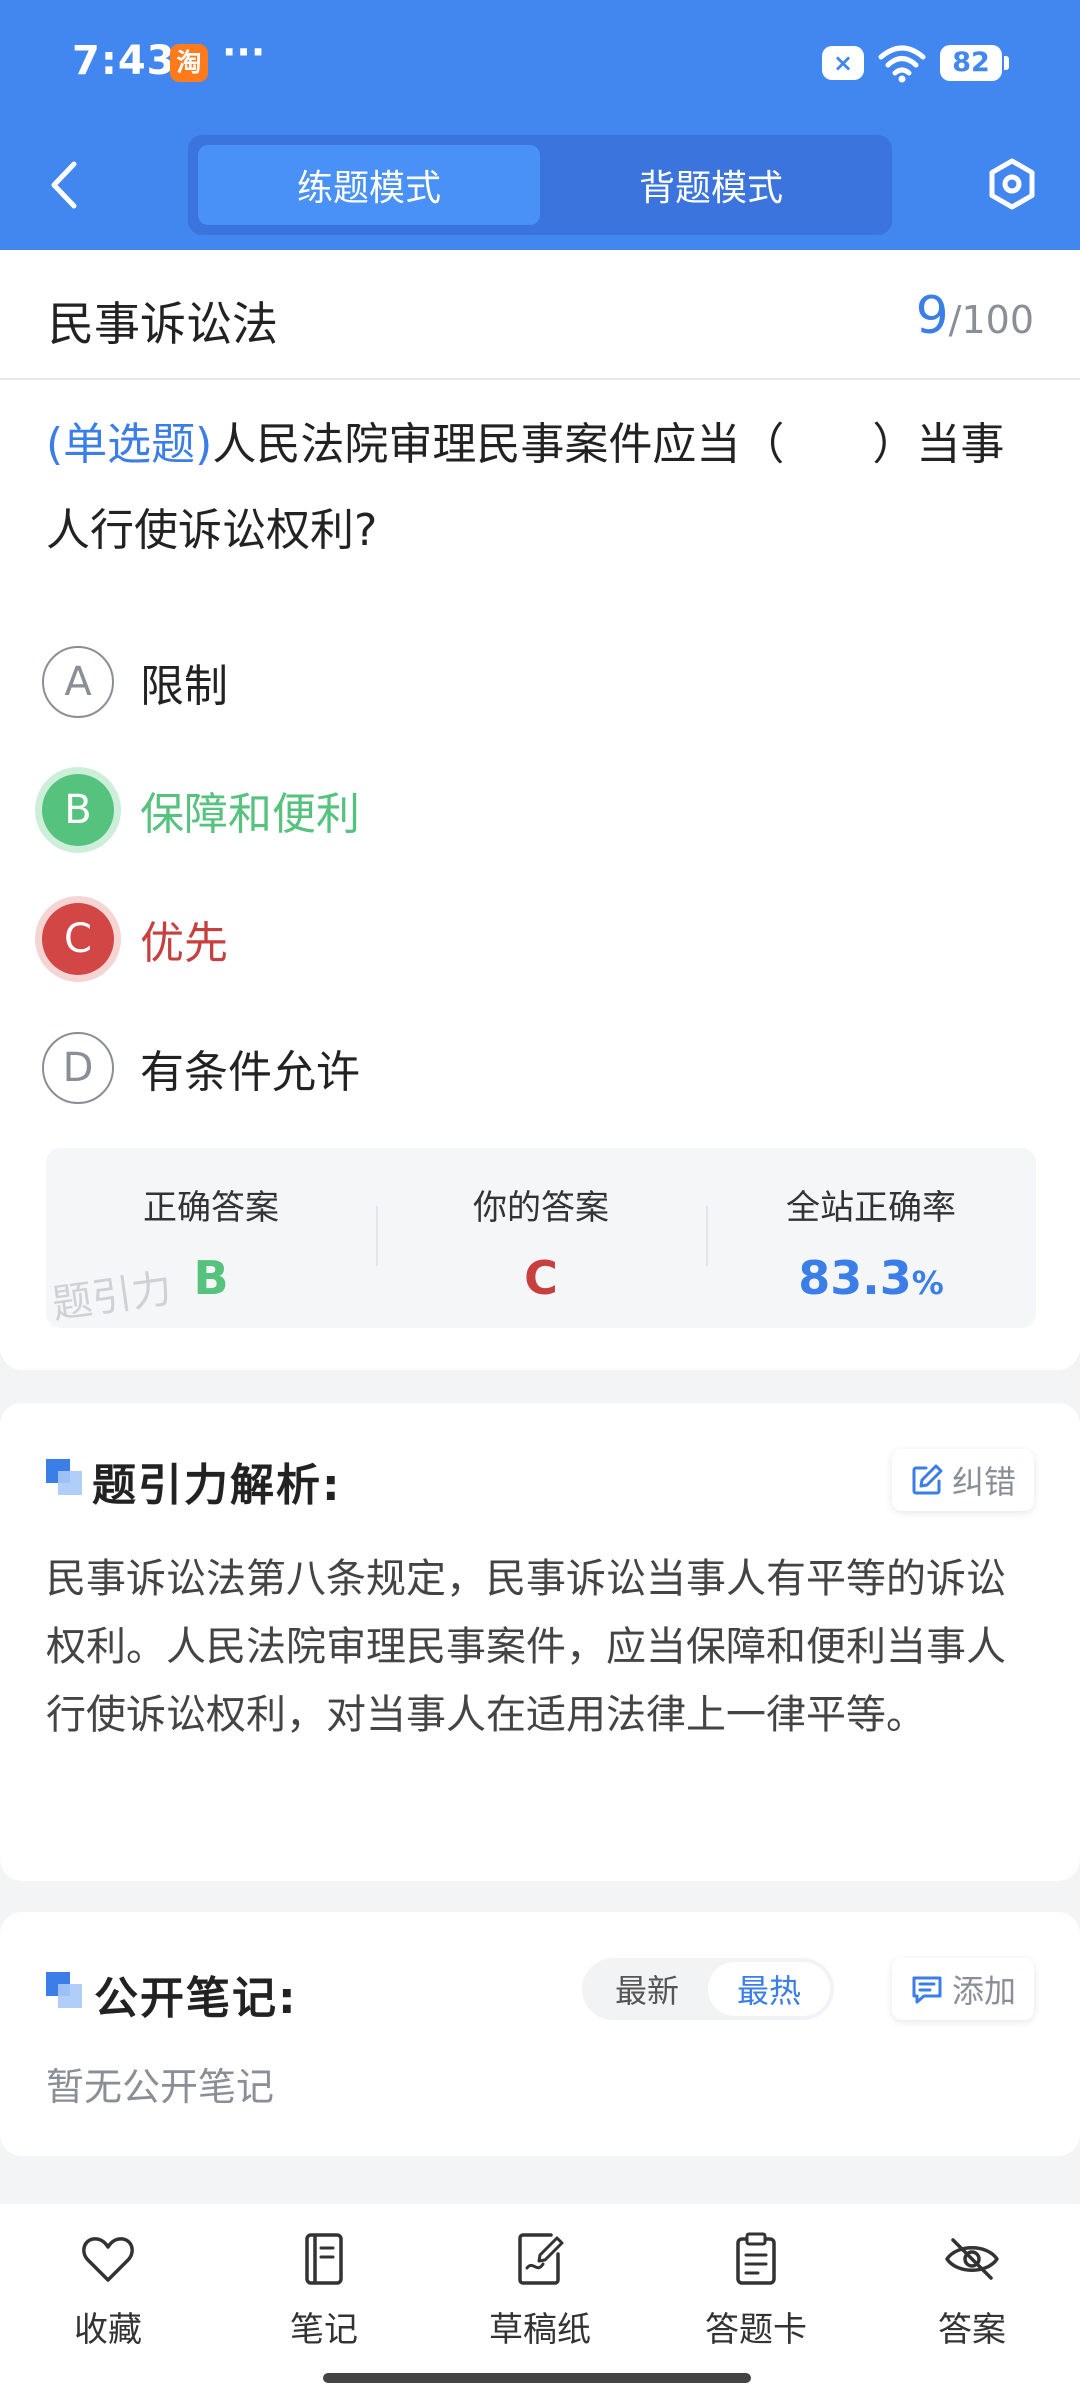 The height and width of the screenshot is (2400, 1080). I want to click on tab-memorize-mode: 背题模式, so click(711, 185).